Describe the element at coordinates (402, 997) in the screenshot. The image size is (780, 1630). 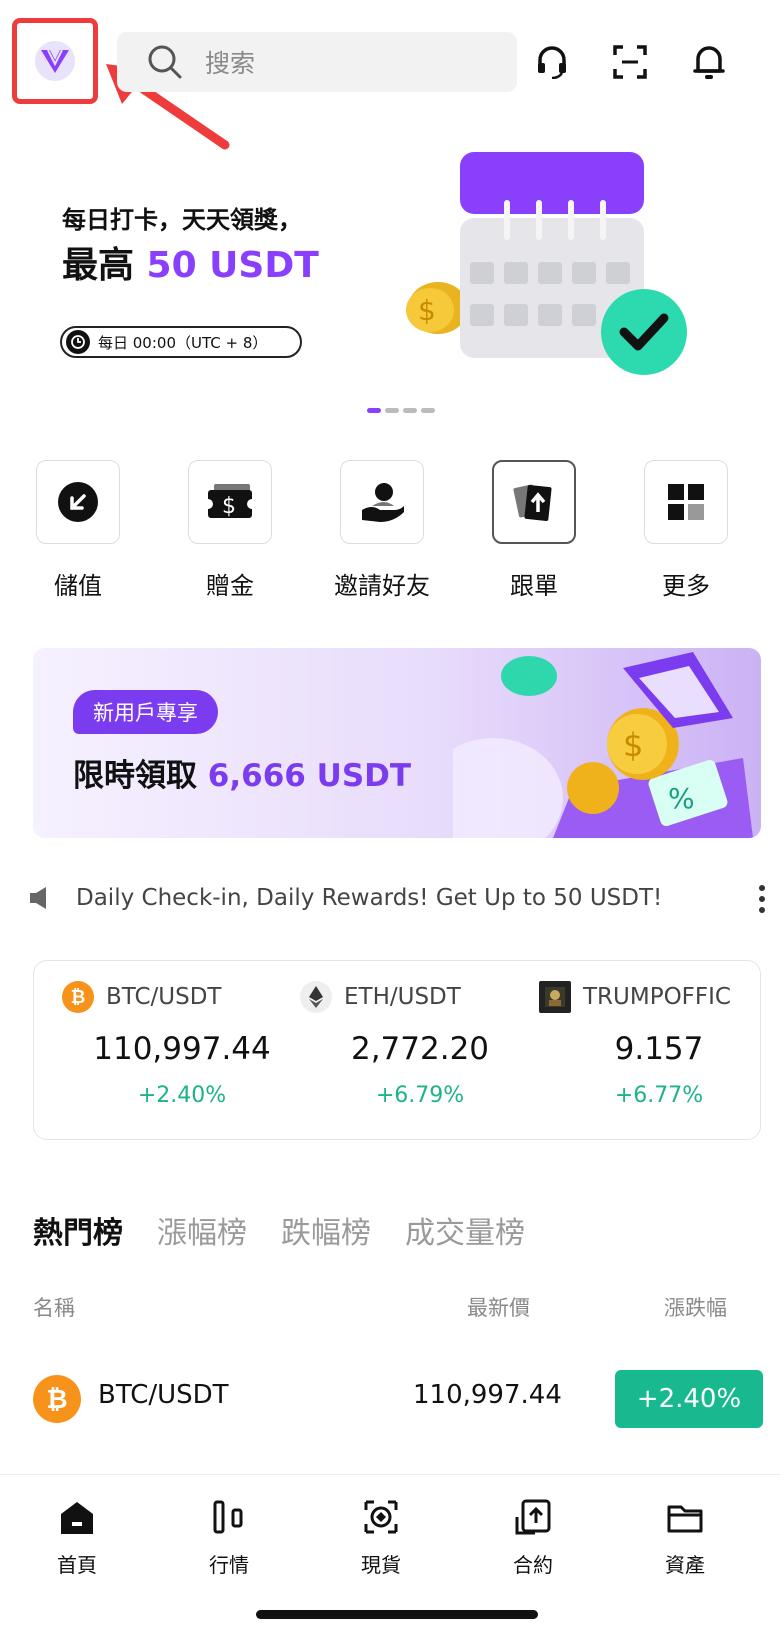
I see `market-pair: ETH/USDT` at that location.